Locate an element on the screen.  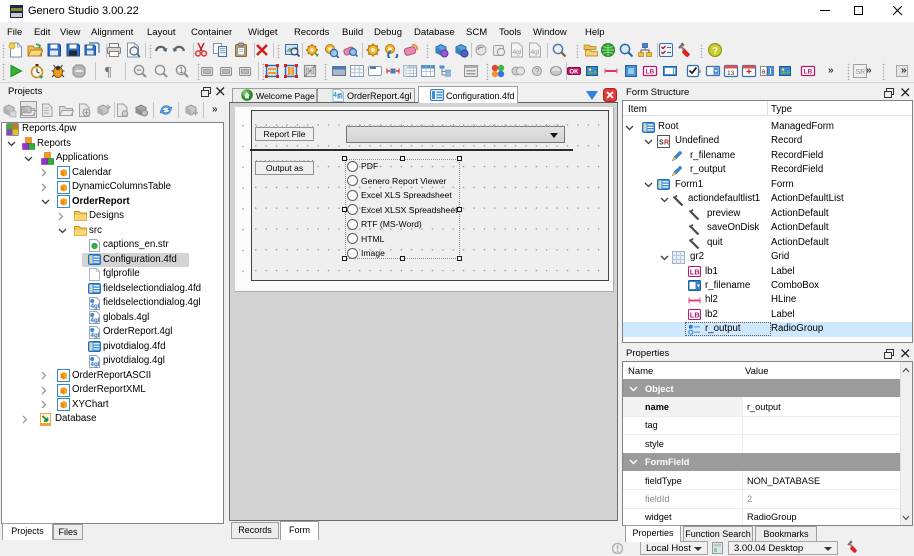
svg-text: R is located at coordinates (666, 142).